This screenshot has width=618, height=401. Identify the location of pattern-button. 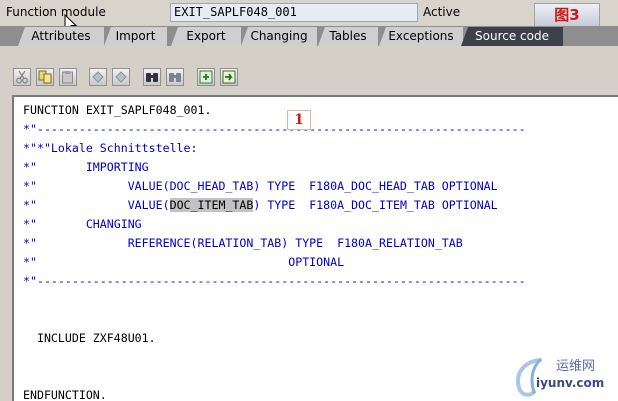
(229, 77).